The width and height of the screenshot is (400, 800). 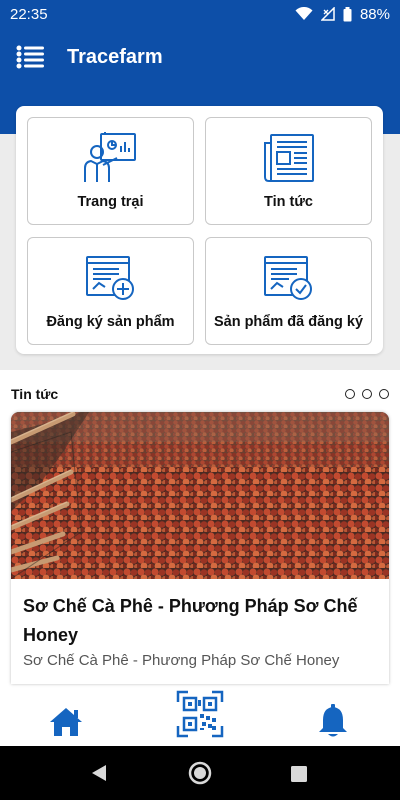 I want to click on system-navigation-bar, so click(x=200, y=773).